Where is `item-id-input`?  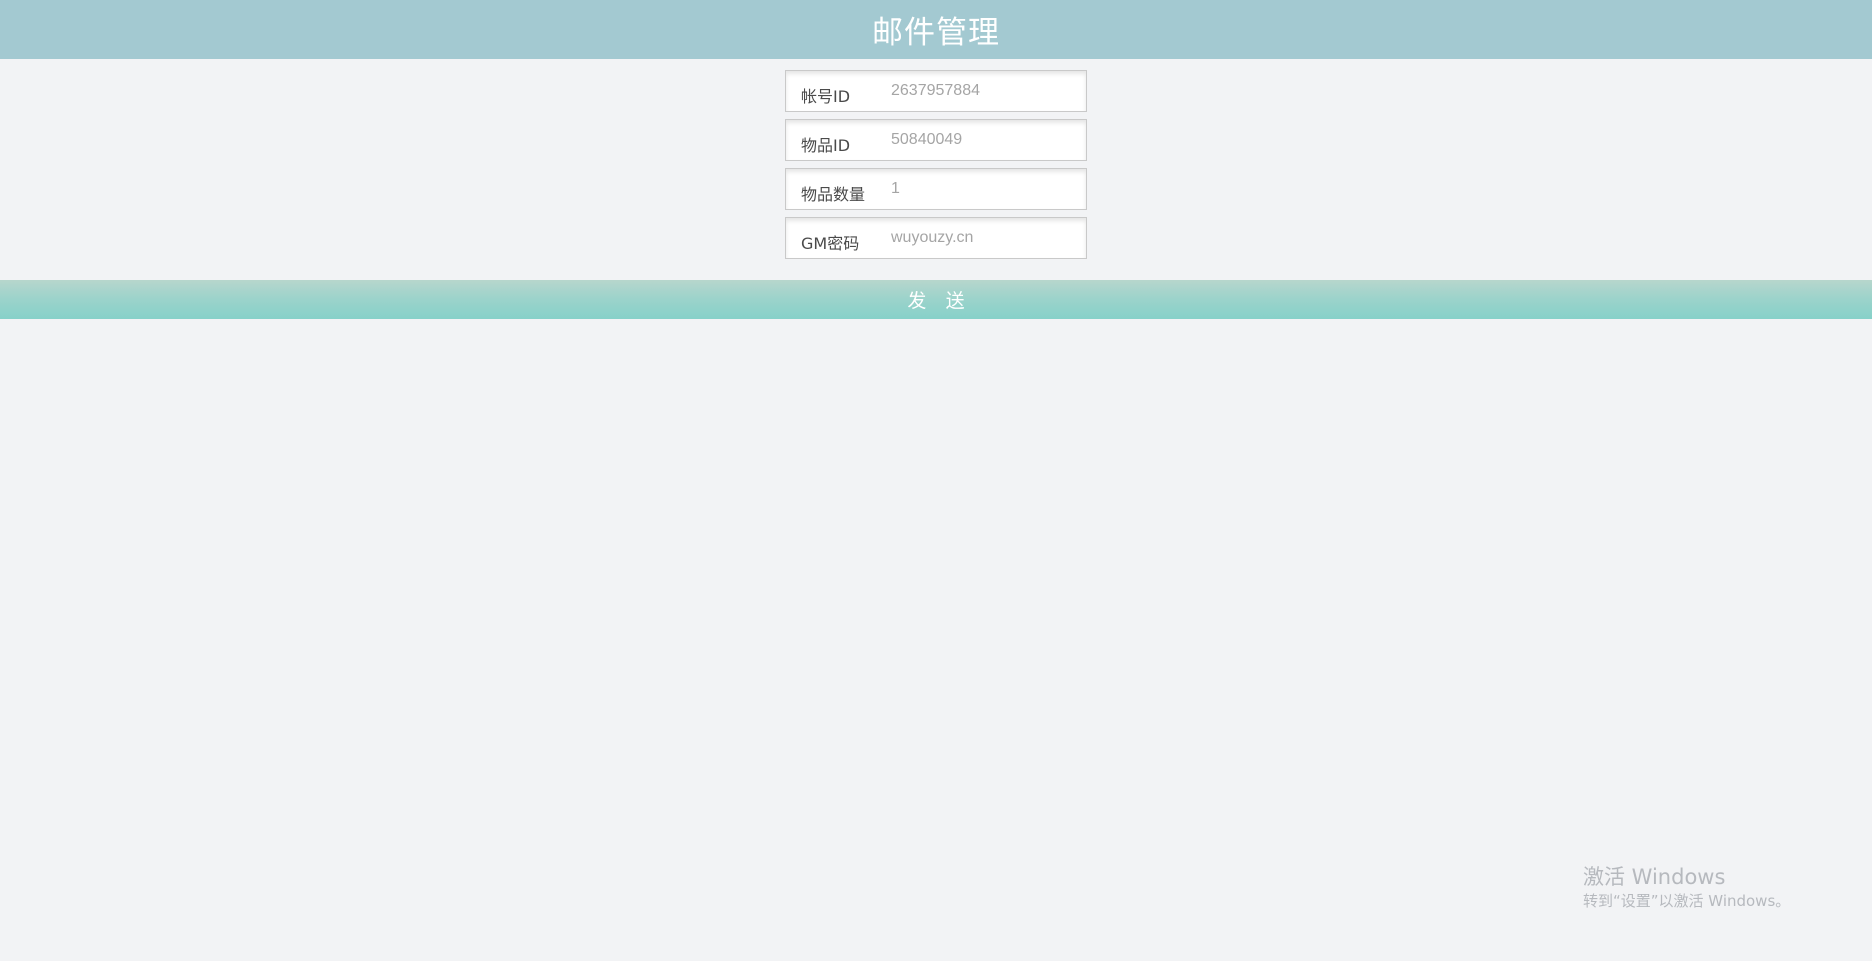
item-id-input is located at coordinates (984, 140).